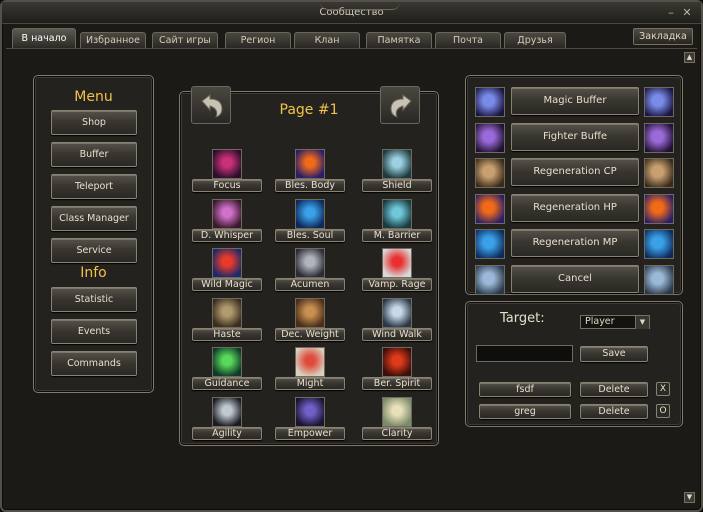  I want to click on target-select: Player ▼, so click(615, 322).